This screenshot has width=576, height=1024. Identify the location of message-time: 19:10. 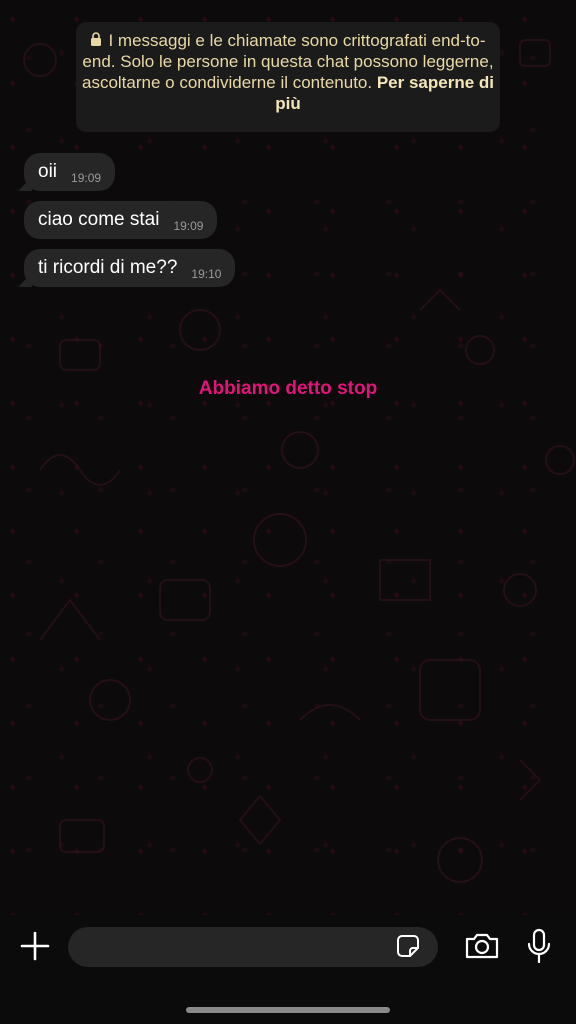
(206, 274).